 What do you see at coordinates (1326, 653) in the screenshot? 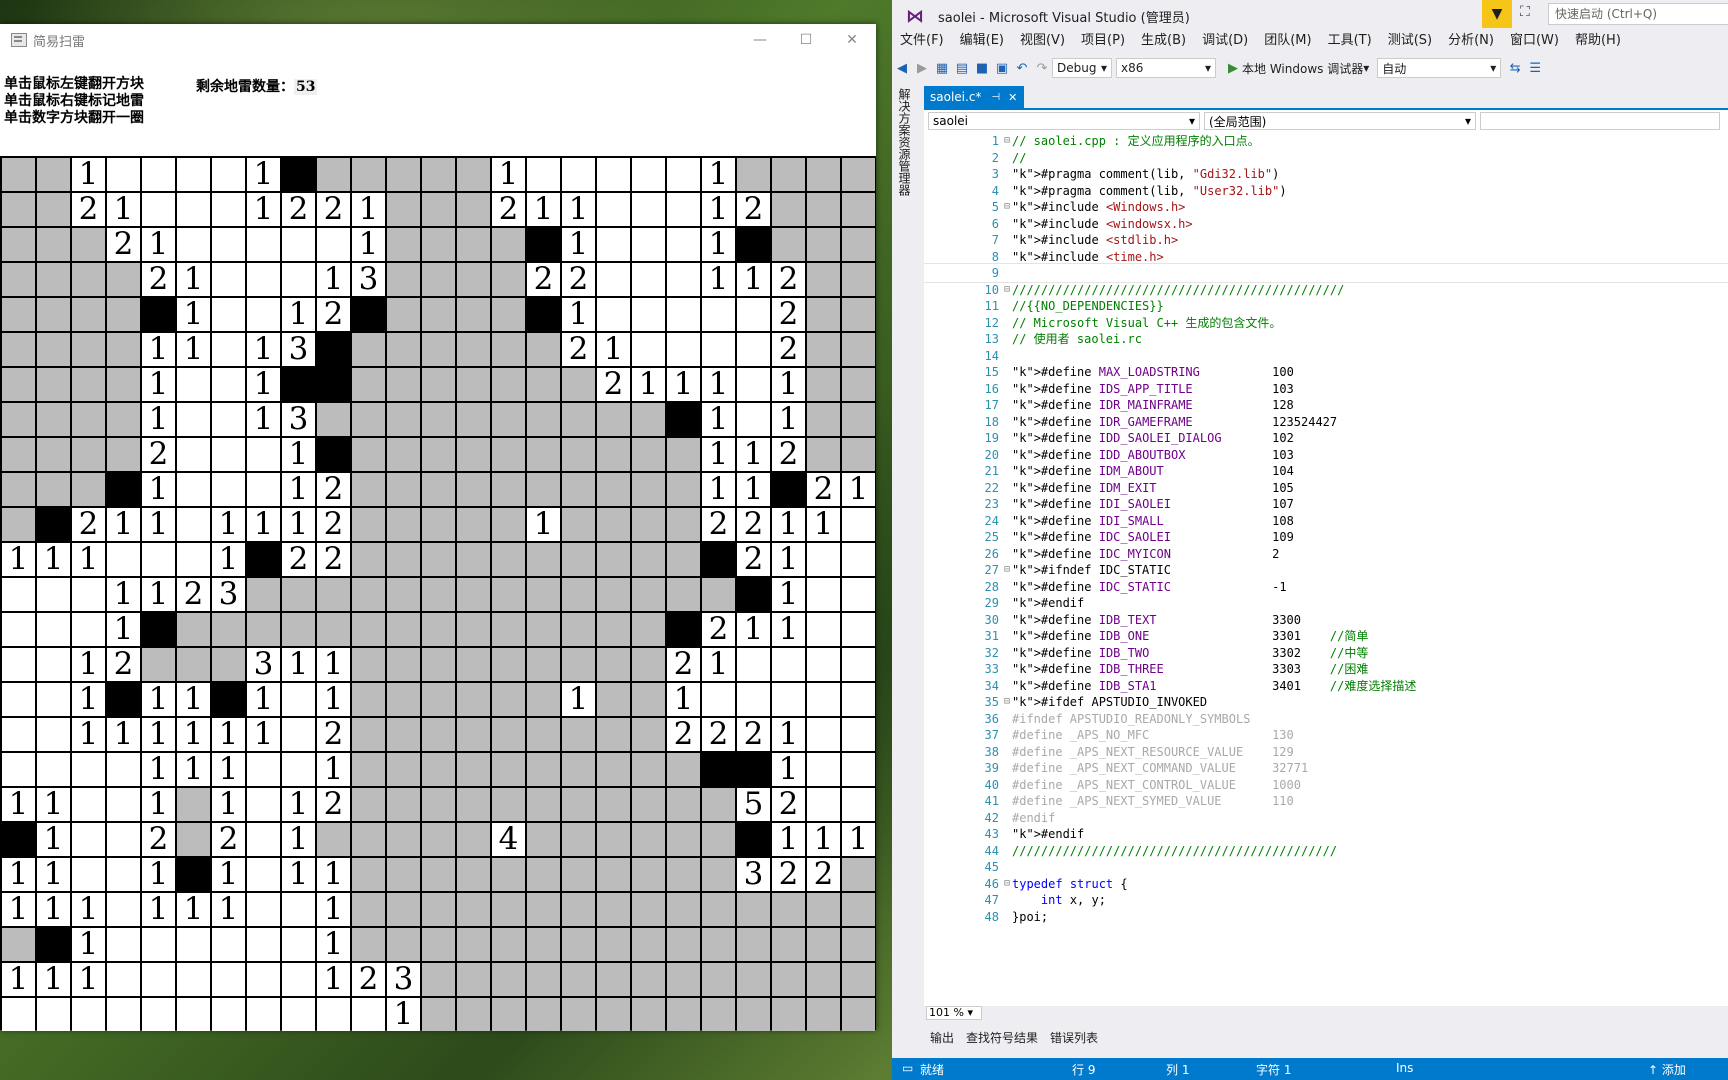
I see `code-line: 32 "k">#define IDB_TWO 3302 //中等` at bounding box center [1326, 653].